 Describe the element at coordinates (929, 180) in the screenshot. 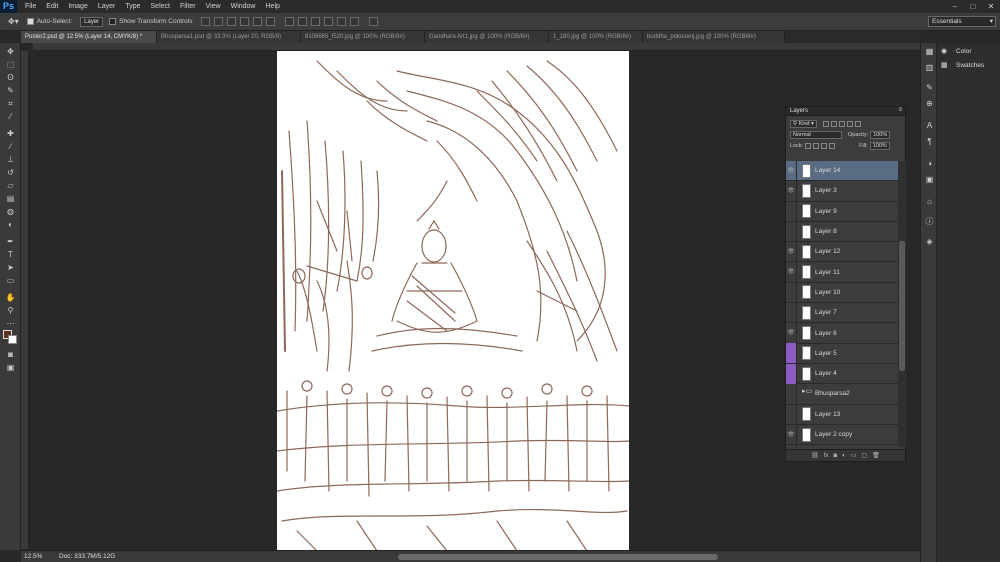

I see `styles-panel-icon: ▣` at that location.